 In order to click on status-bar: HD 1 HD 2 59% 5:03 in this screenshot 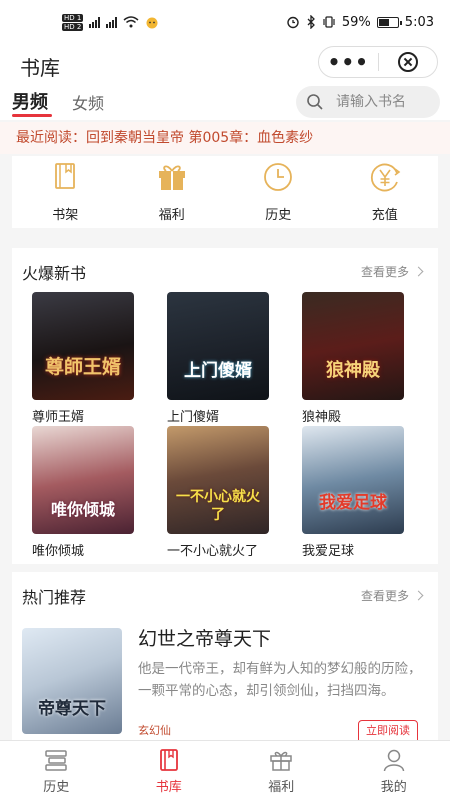, I will do `click(225, 22)`.